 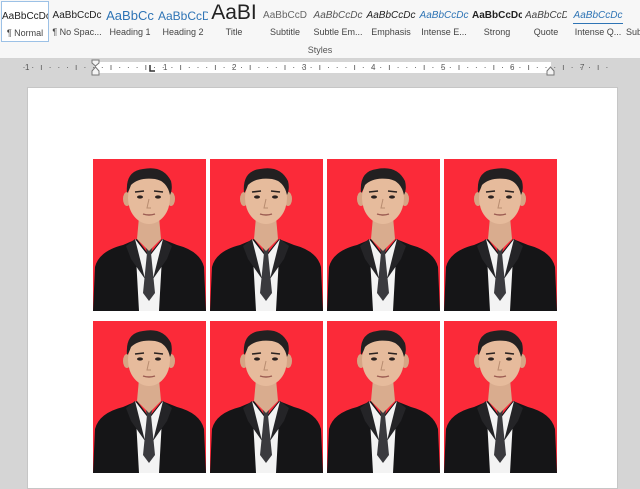 I want to click on style-subtle-emphasis-preview: AaBbCcDc, so click(x=338, y=15).